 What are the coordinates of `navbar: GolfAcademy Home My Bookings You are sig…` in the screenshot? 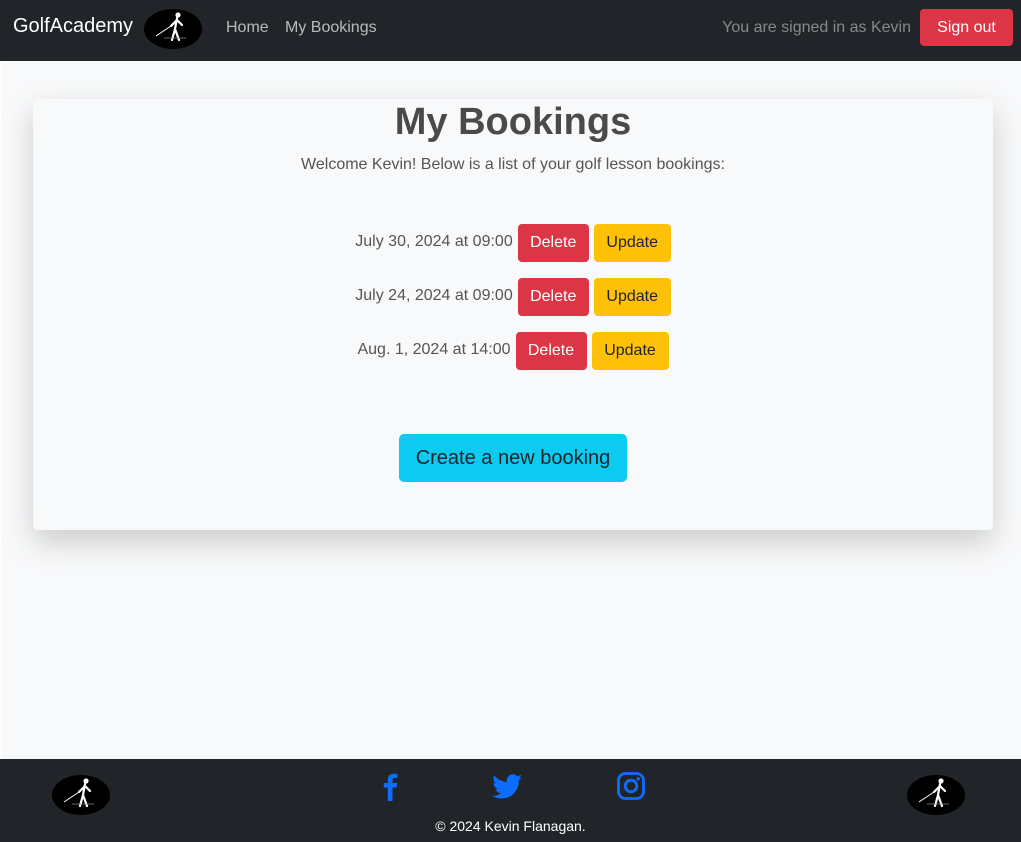 It's located at (510, 30).